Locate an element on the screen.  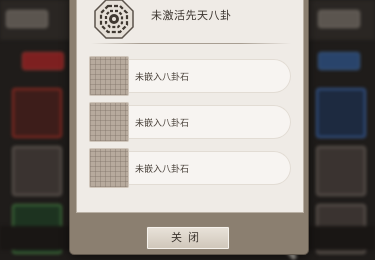
slot-row-3: 未嵌入八卦石 is located at coordinates (192, 168).